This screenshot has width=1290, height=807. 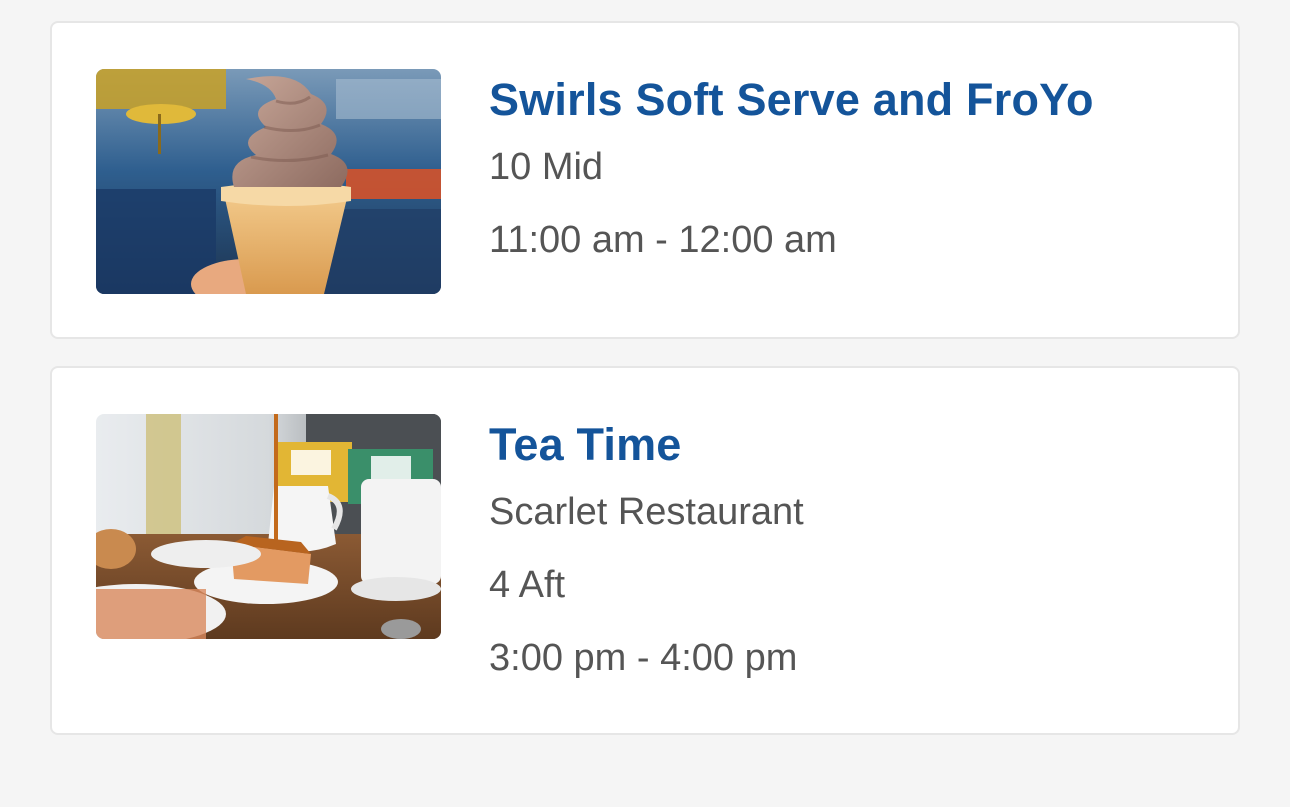 I want to click on dining-title: Swirls Soft Serve and FroYo, so click(x=791, y=100).